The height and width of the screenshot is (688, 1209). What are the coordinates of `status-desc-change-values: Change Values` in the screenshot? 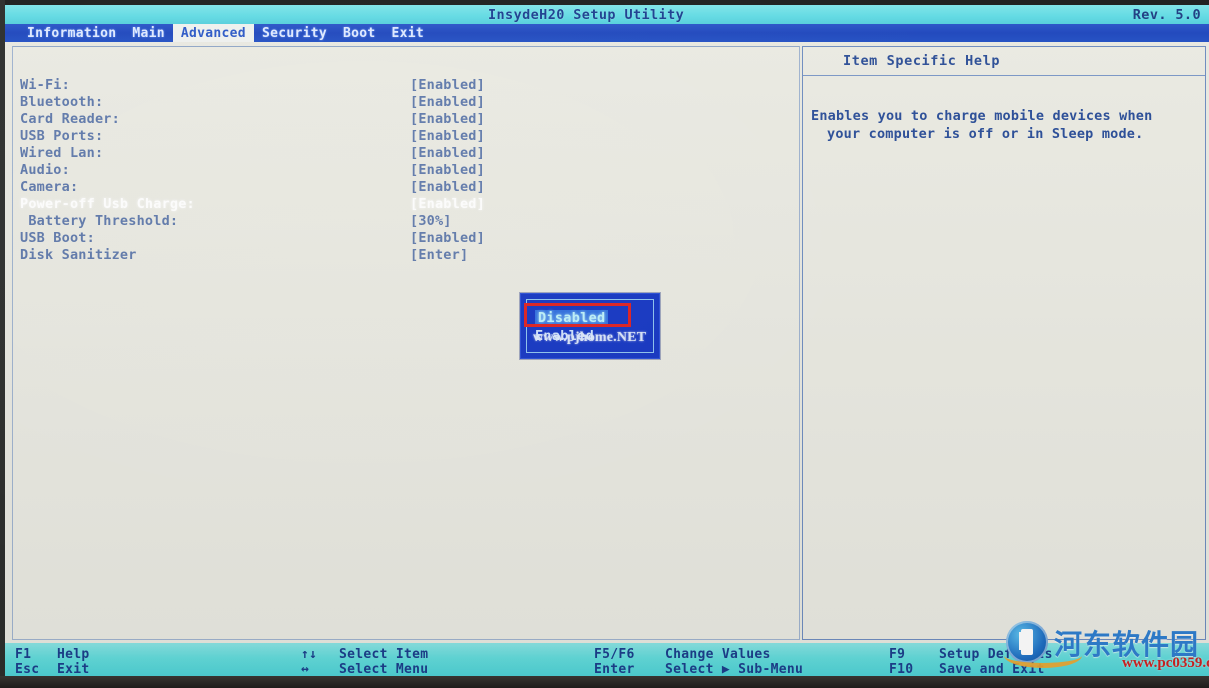 It's located at (718, 654).